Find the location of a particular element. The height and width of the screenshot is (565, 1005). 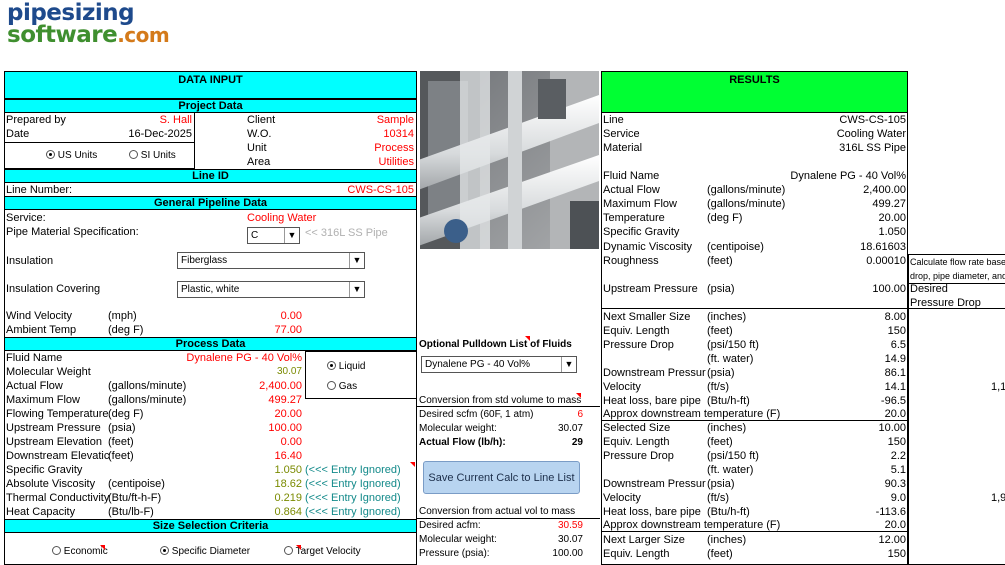

res-t-label: Temperature is located at coordinates (634, 218).